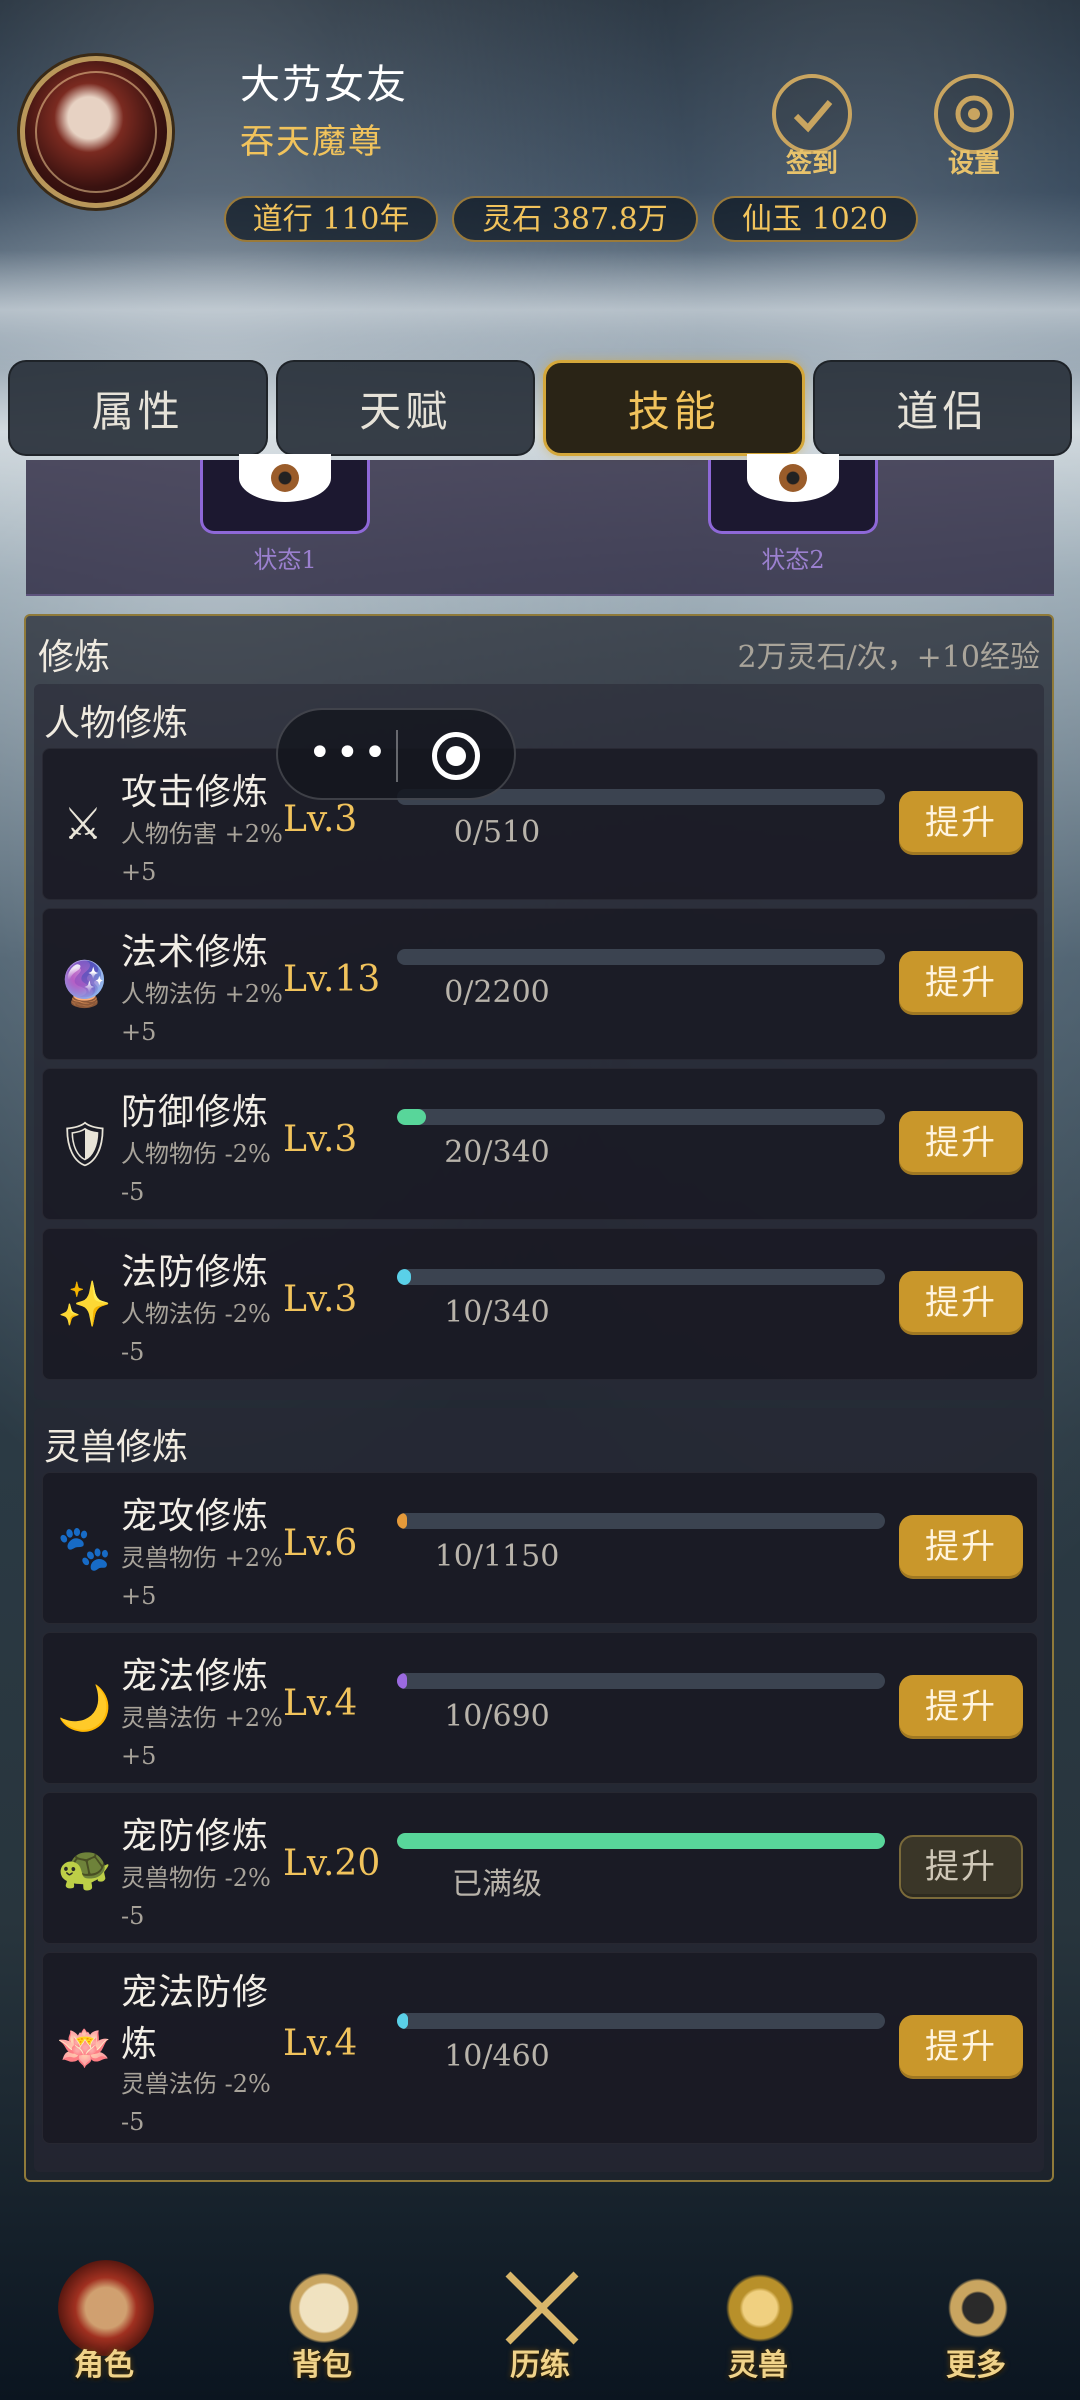 This screenshot has width=1080, height=2400. I want to click on settings-label: 设置, so click(973, 164).